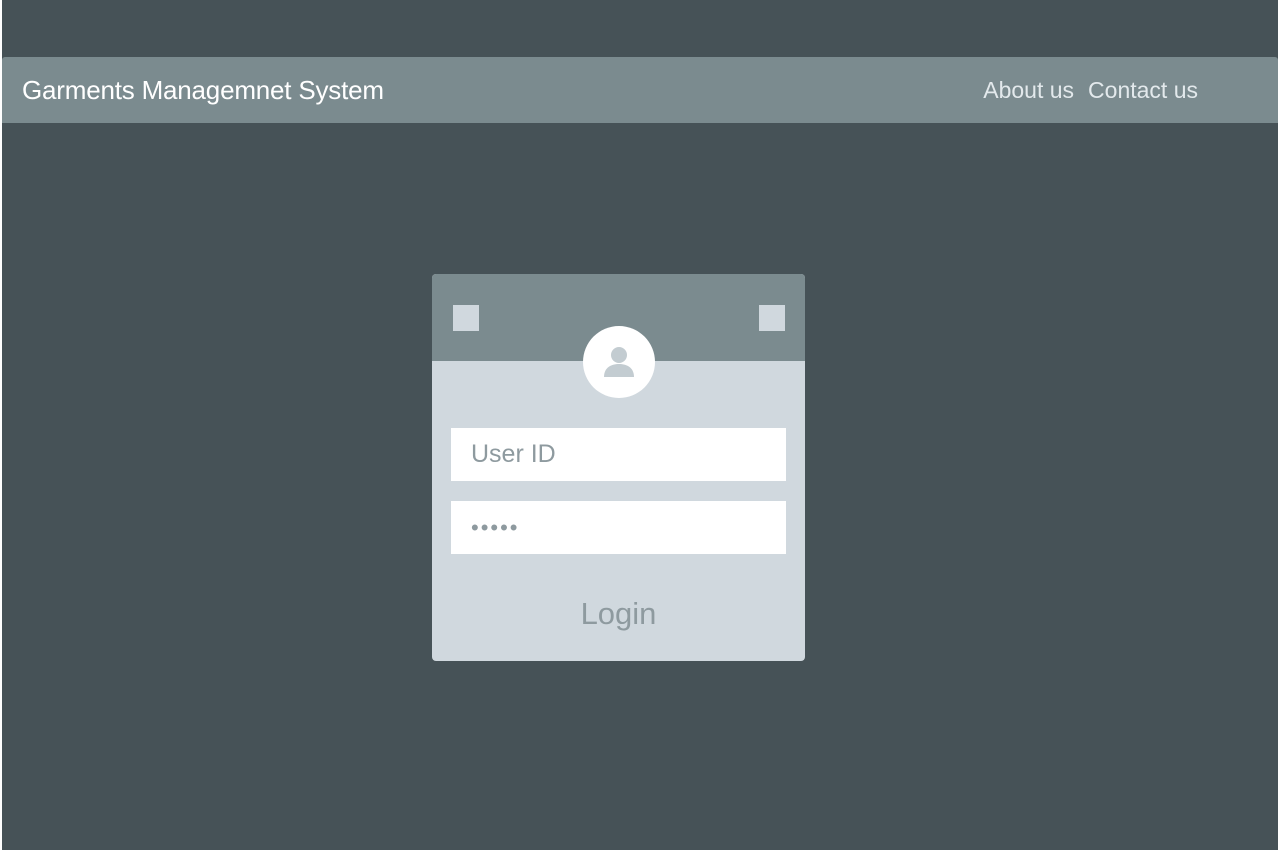  I want to click on brand-title: Garments Managemnet System, so click(203, 90).